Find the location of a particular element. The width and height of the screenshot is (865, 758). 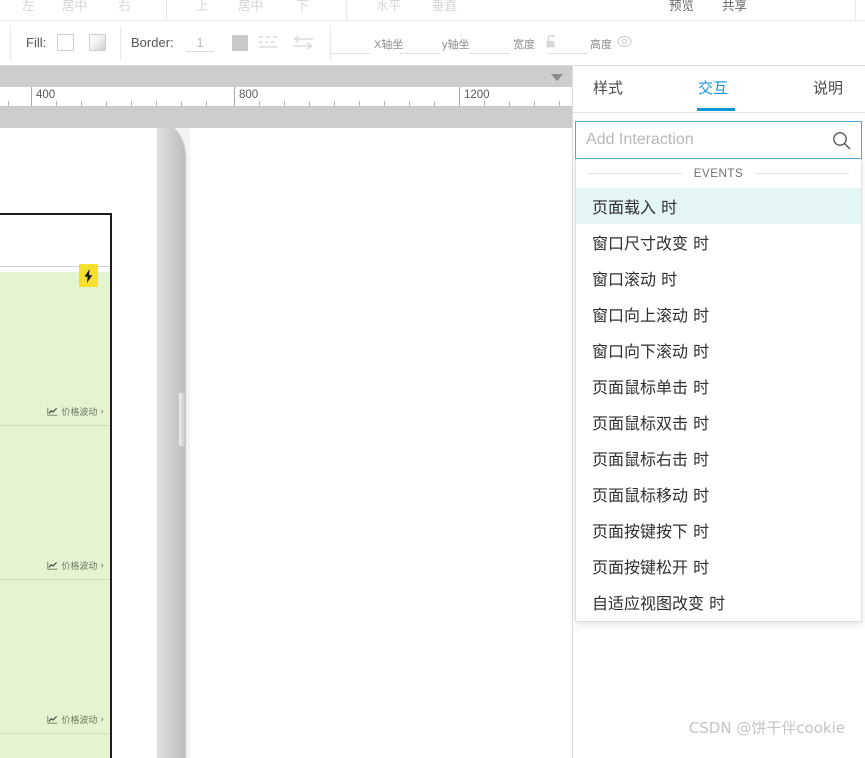

border-color-swatch is located at coordinates (240, 43).